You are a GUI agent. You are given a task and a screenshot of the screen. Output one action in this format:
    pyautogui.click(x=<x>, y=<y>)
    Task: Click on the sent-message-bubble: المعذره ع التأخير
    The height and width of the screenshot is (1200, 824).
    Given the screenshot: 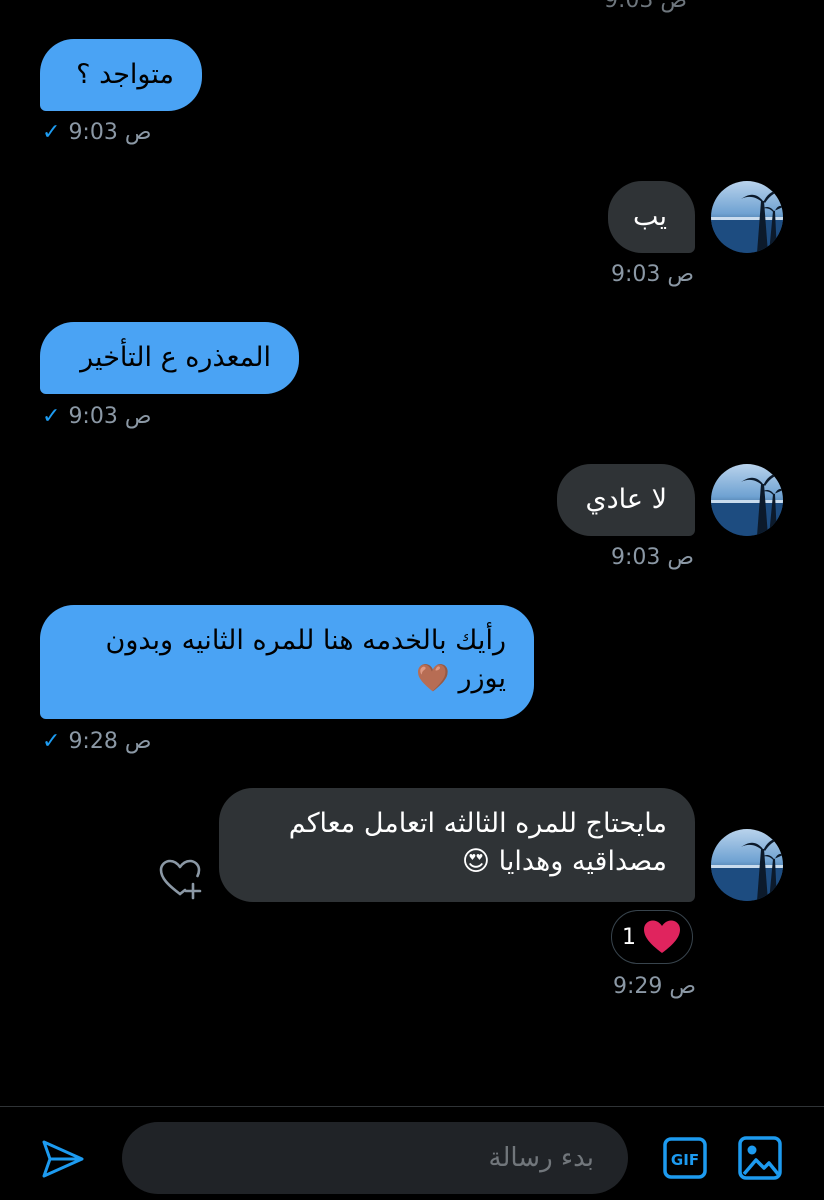 What is the action you would take?
    pyautogui.click(x=169, y=358)
    